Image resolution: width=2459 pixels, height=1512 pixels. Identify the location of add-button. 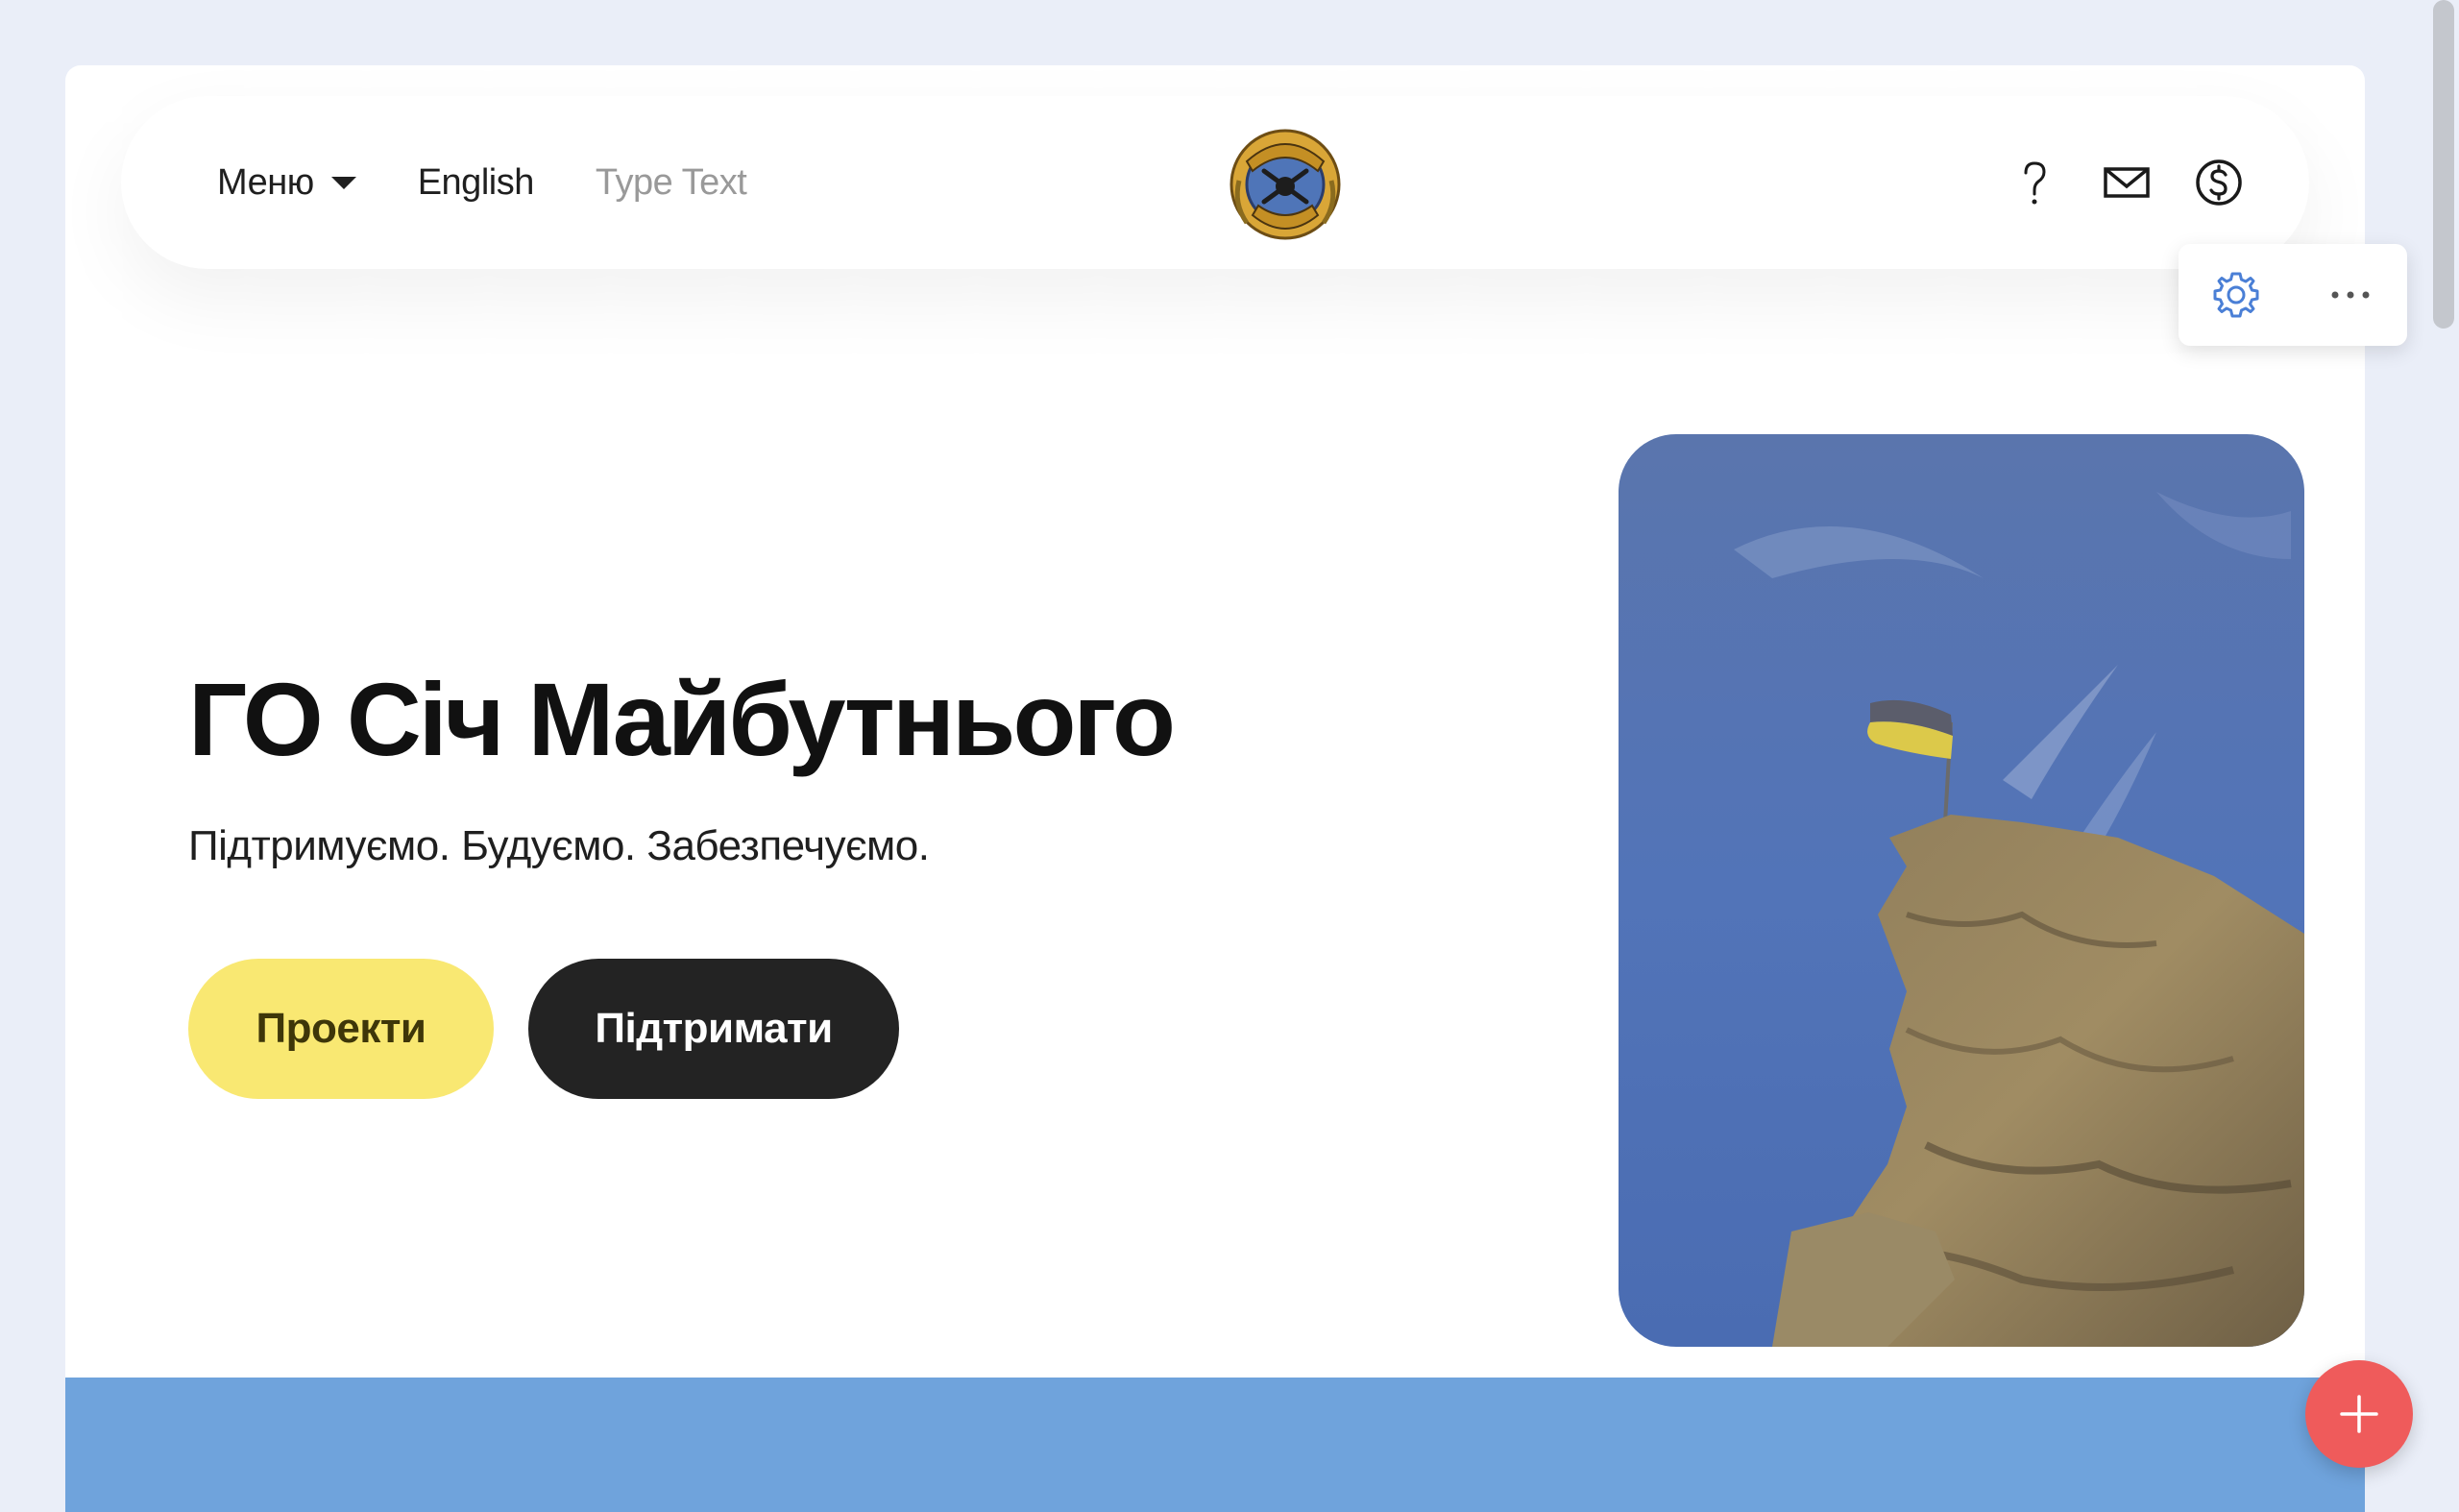
(2359, 1414).